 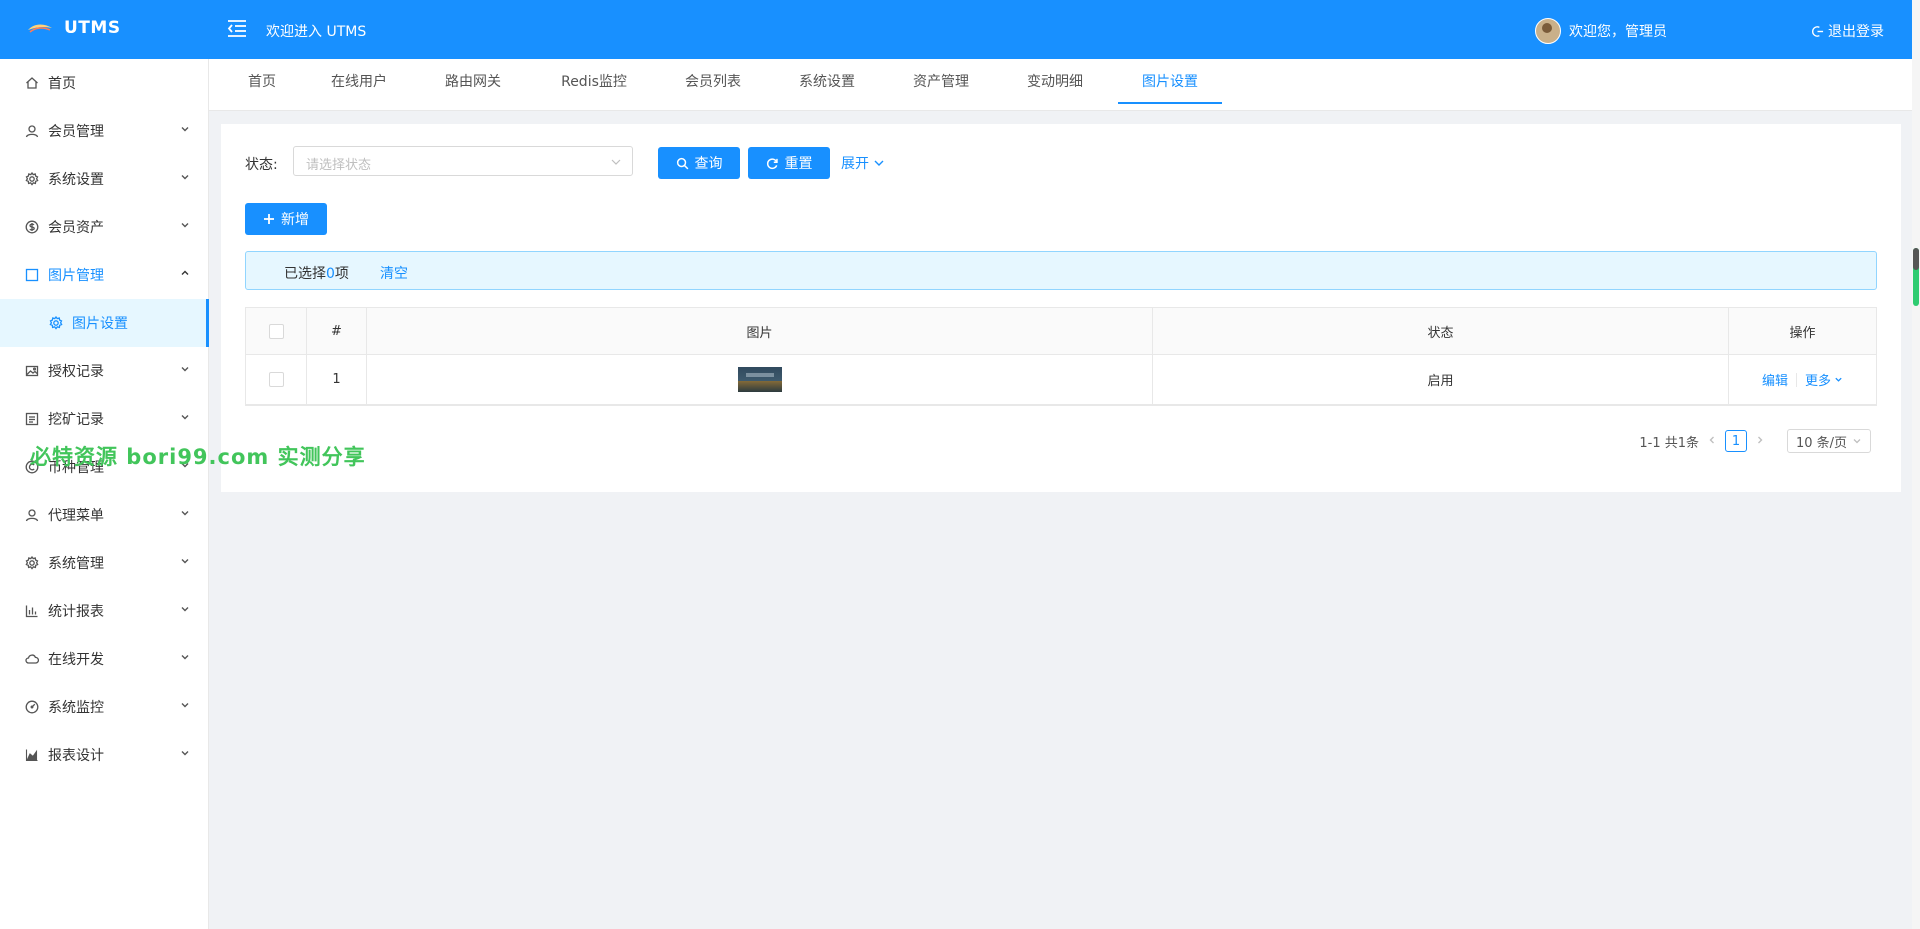 What do you see at coordinates (1441, 379) in the screenshot?
I see `row-status: 启用` at bounding box center [1441, 379].